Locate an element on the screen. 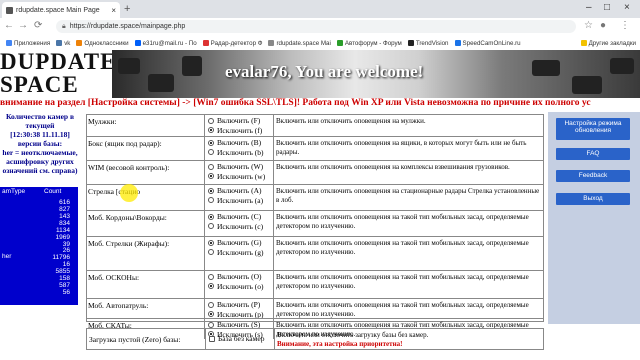 The image size is (640, 360). bookmark-item: Другие закладки is located at coordinates (608, 43).